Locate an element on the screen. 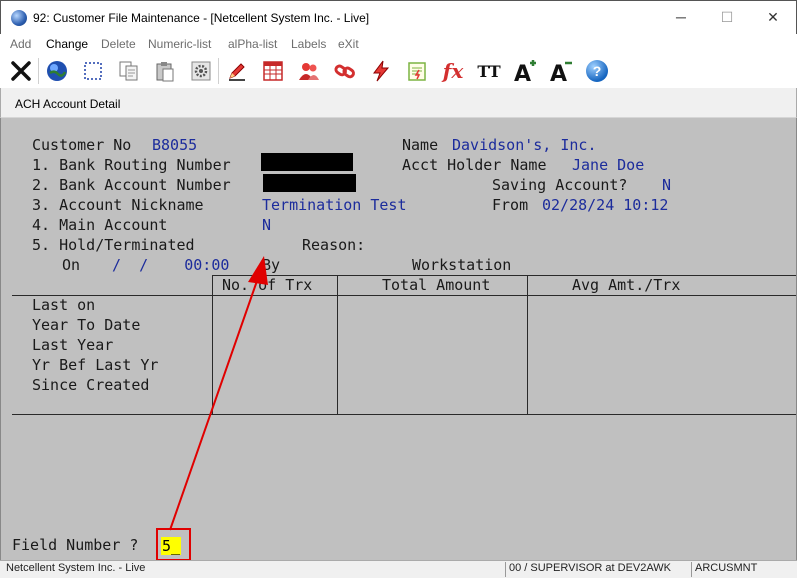 The width and height of the screenshot is (797, 578). paste-icon is located at coordinates (165, 71).